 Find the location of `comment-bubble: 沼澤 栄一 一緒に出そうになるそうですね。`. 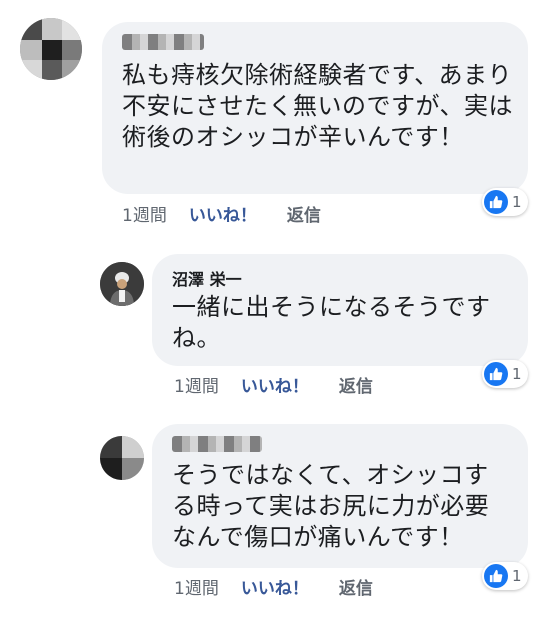

comment-bubble: 沼澤 栄一 一緒に出そうになるそうですね。 is located at coordinates (340, 310).